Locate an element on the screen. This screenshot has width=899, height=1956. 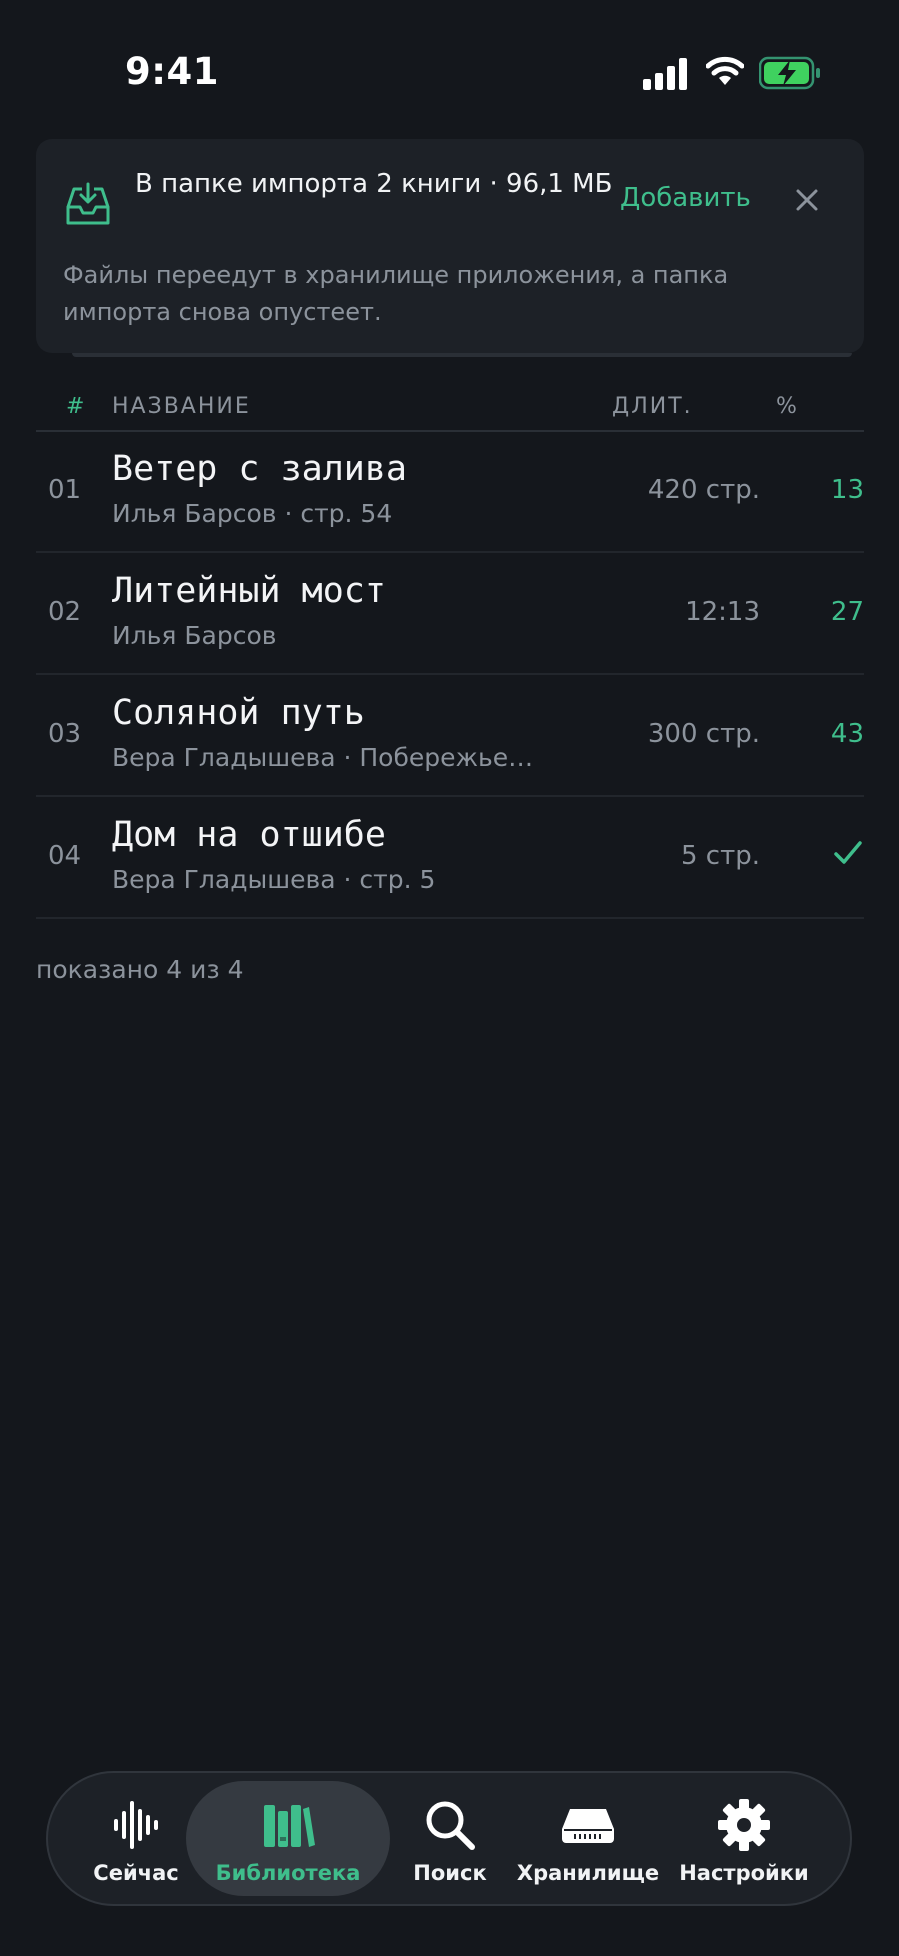
cellular-signal-icon is located at coordinates (665, 74).